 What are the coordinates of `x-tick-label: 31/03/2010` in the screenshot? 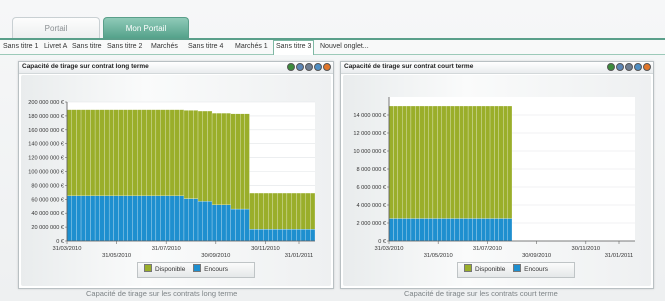 It's located at (388, 249).